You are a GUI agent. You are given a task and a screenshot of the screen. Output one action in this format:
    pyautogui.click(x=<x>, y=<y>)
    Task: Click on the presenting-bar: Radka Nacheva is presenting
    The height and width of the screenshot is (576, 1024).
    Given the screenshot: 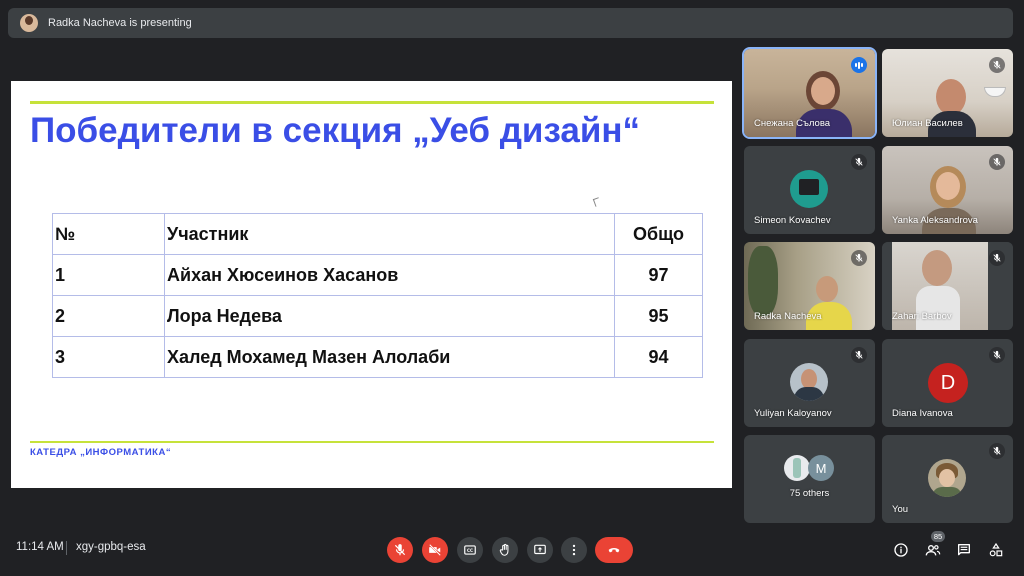 What is the action you would take?
    pyautogui.click(x=510, y=23)
    